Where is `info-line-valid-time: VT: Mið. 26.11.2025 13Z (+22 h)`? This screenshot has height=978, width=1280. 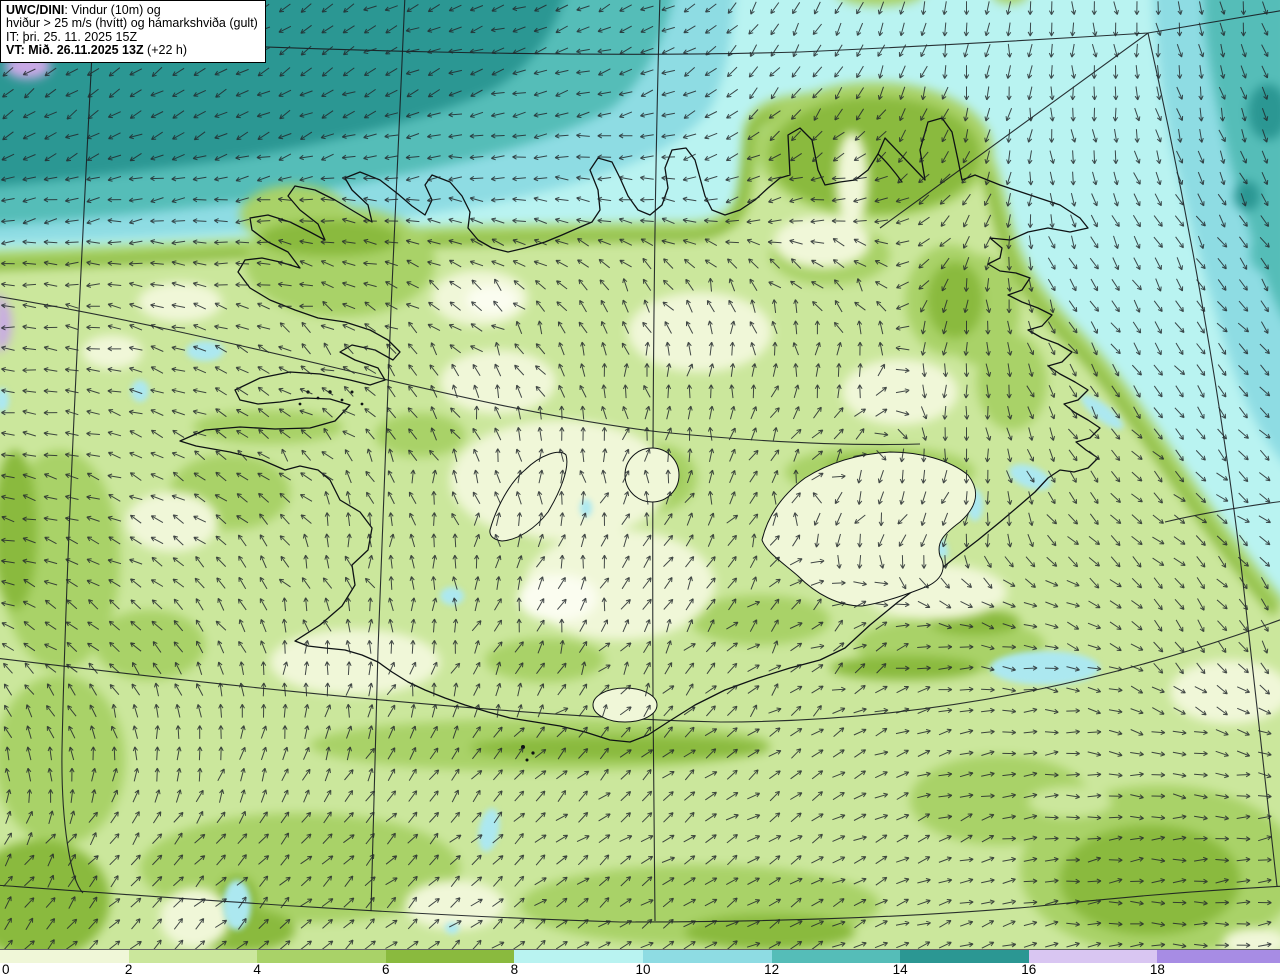 info-line-valid-time: VT: Mið. 26.11.2025 13Z (+22 h) is located at coordinates (132, 50).